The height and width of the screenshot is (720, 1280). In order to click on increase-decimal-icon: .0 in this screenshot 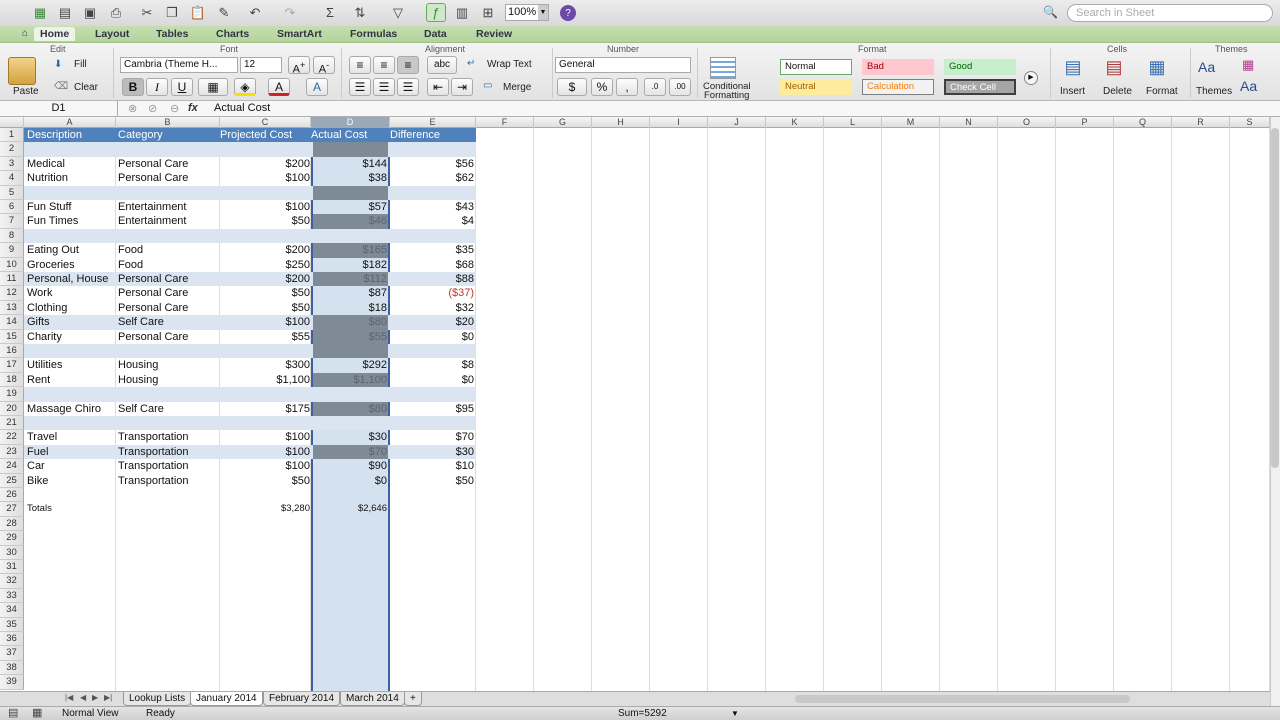, I will do `click(655, 87)`.